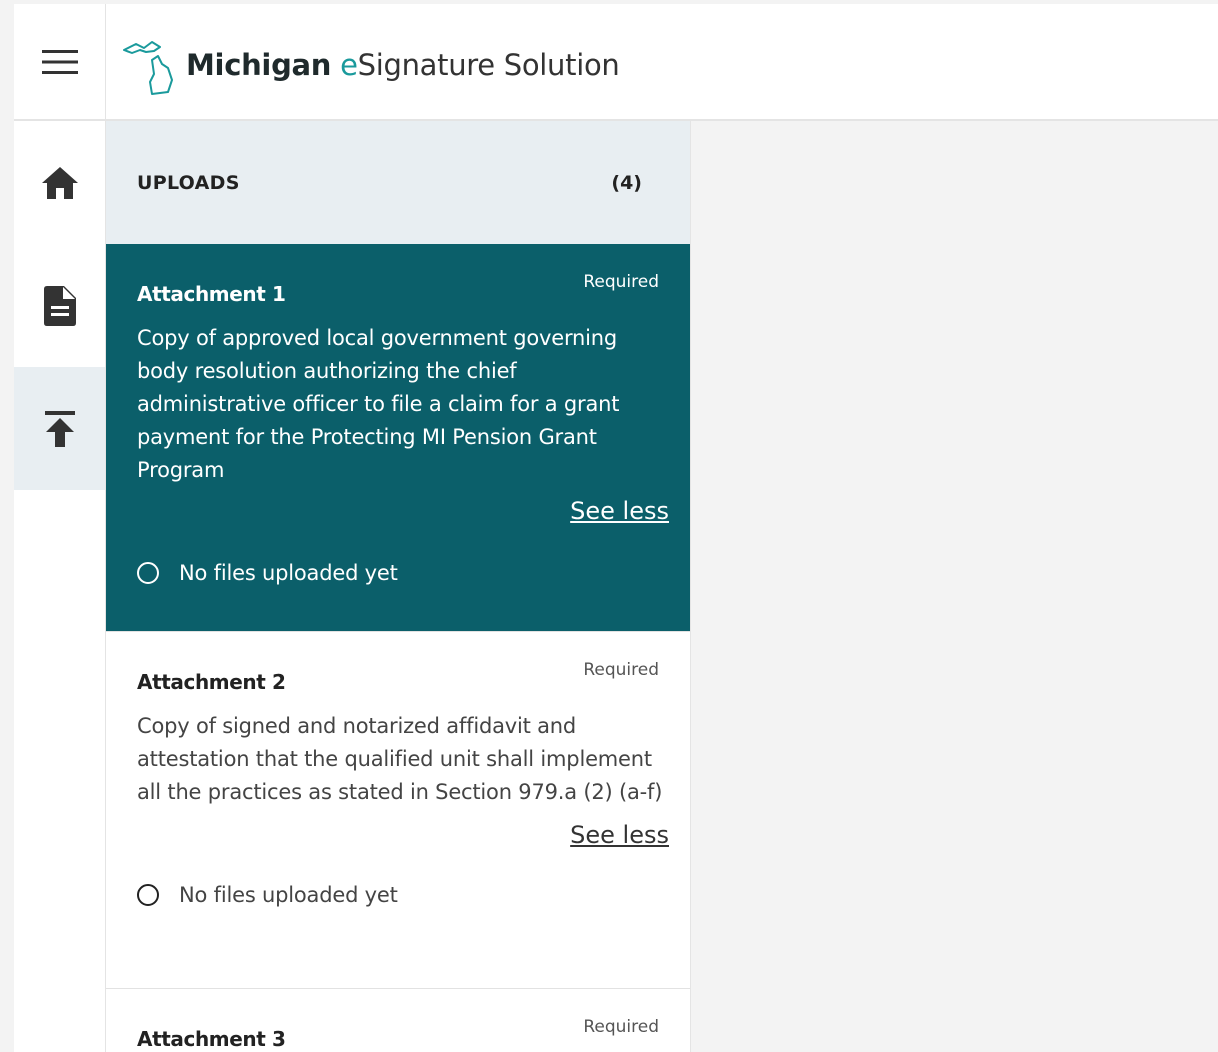 This screenshot has height=1052, width=1218. What do you see at coordinates (626, 182) in the screenshot?
I see `uploads-count: (4)` at bounding box center [626, 182].